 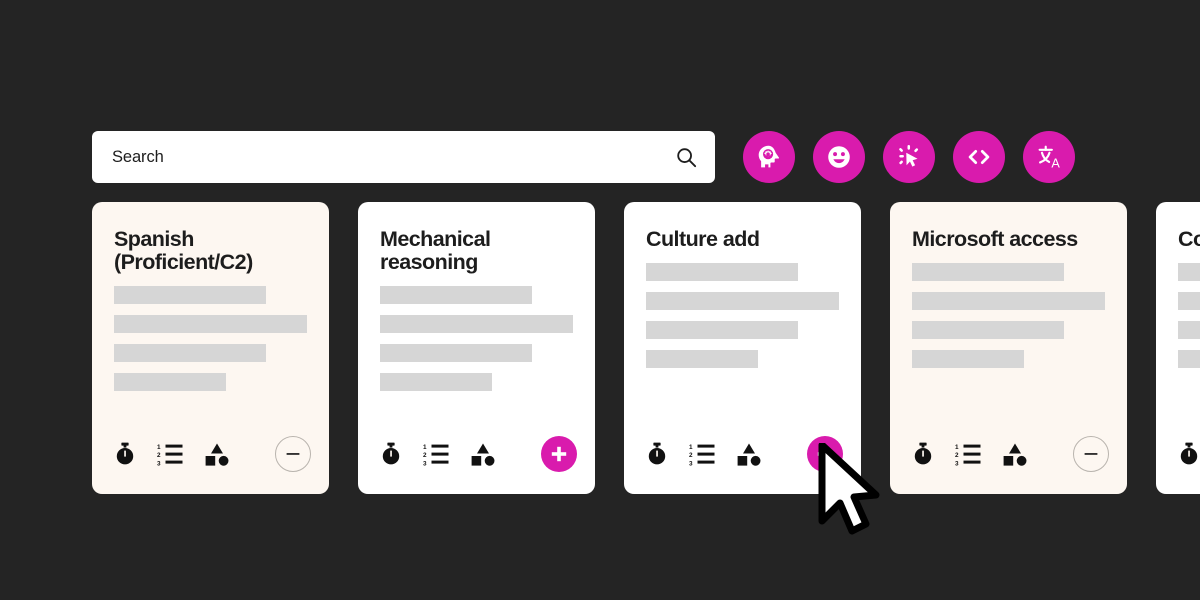 I want to click on assessment-card: Culture add 1 2 3, so click(x=742, y=348).